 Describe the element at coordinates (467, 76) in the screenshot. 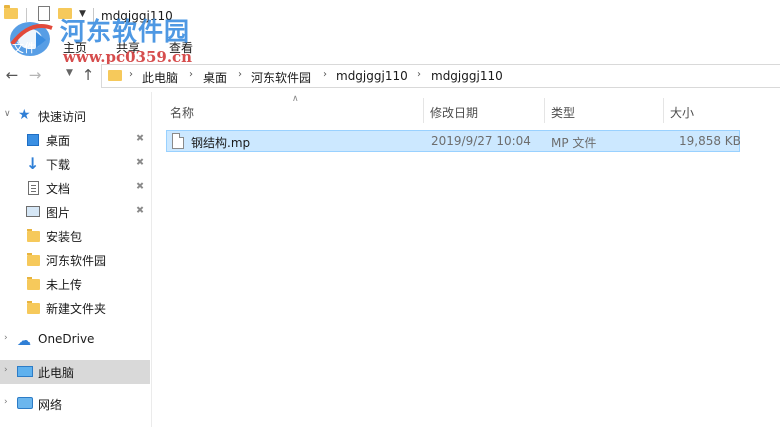

I see `breadcrumb-current: mdgjggj110` at that location.